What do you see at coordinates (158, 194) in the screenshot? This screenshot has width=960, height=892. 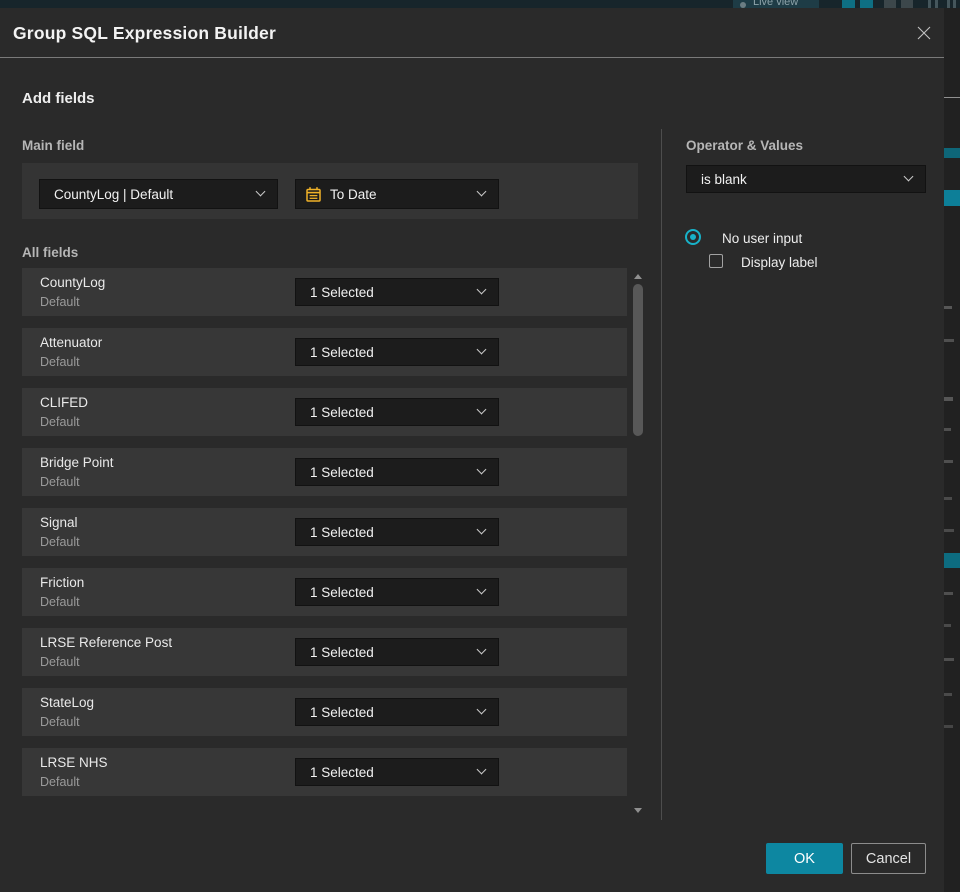 I see `main-field-select: CountyLog | Default` at bounding box center [158, 194].